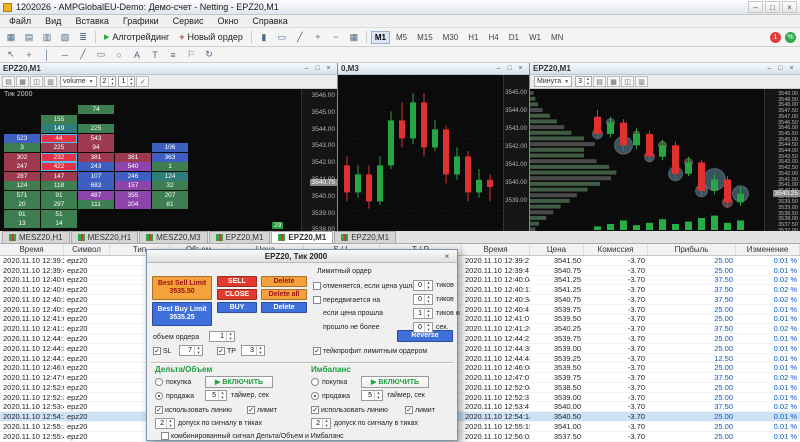  Describe the element at coordinates (11, 37) in the screenshot. I see `toolbar-icon: ▦` at that location.